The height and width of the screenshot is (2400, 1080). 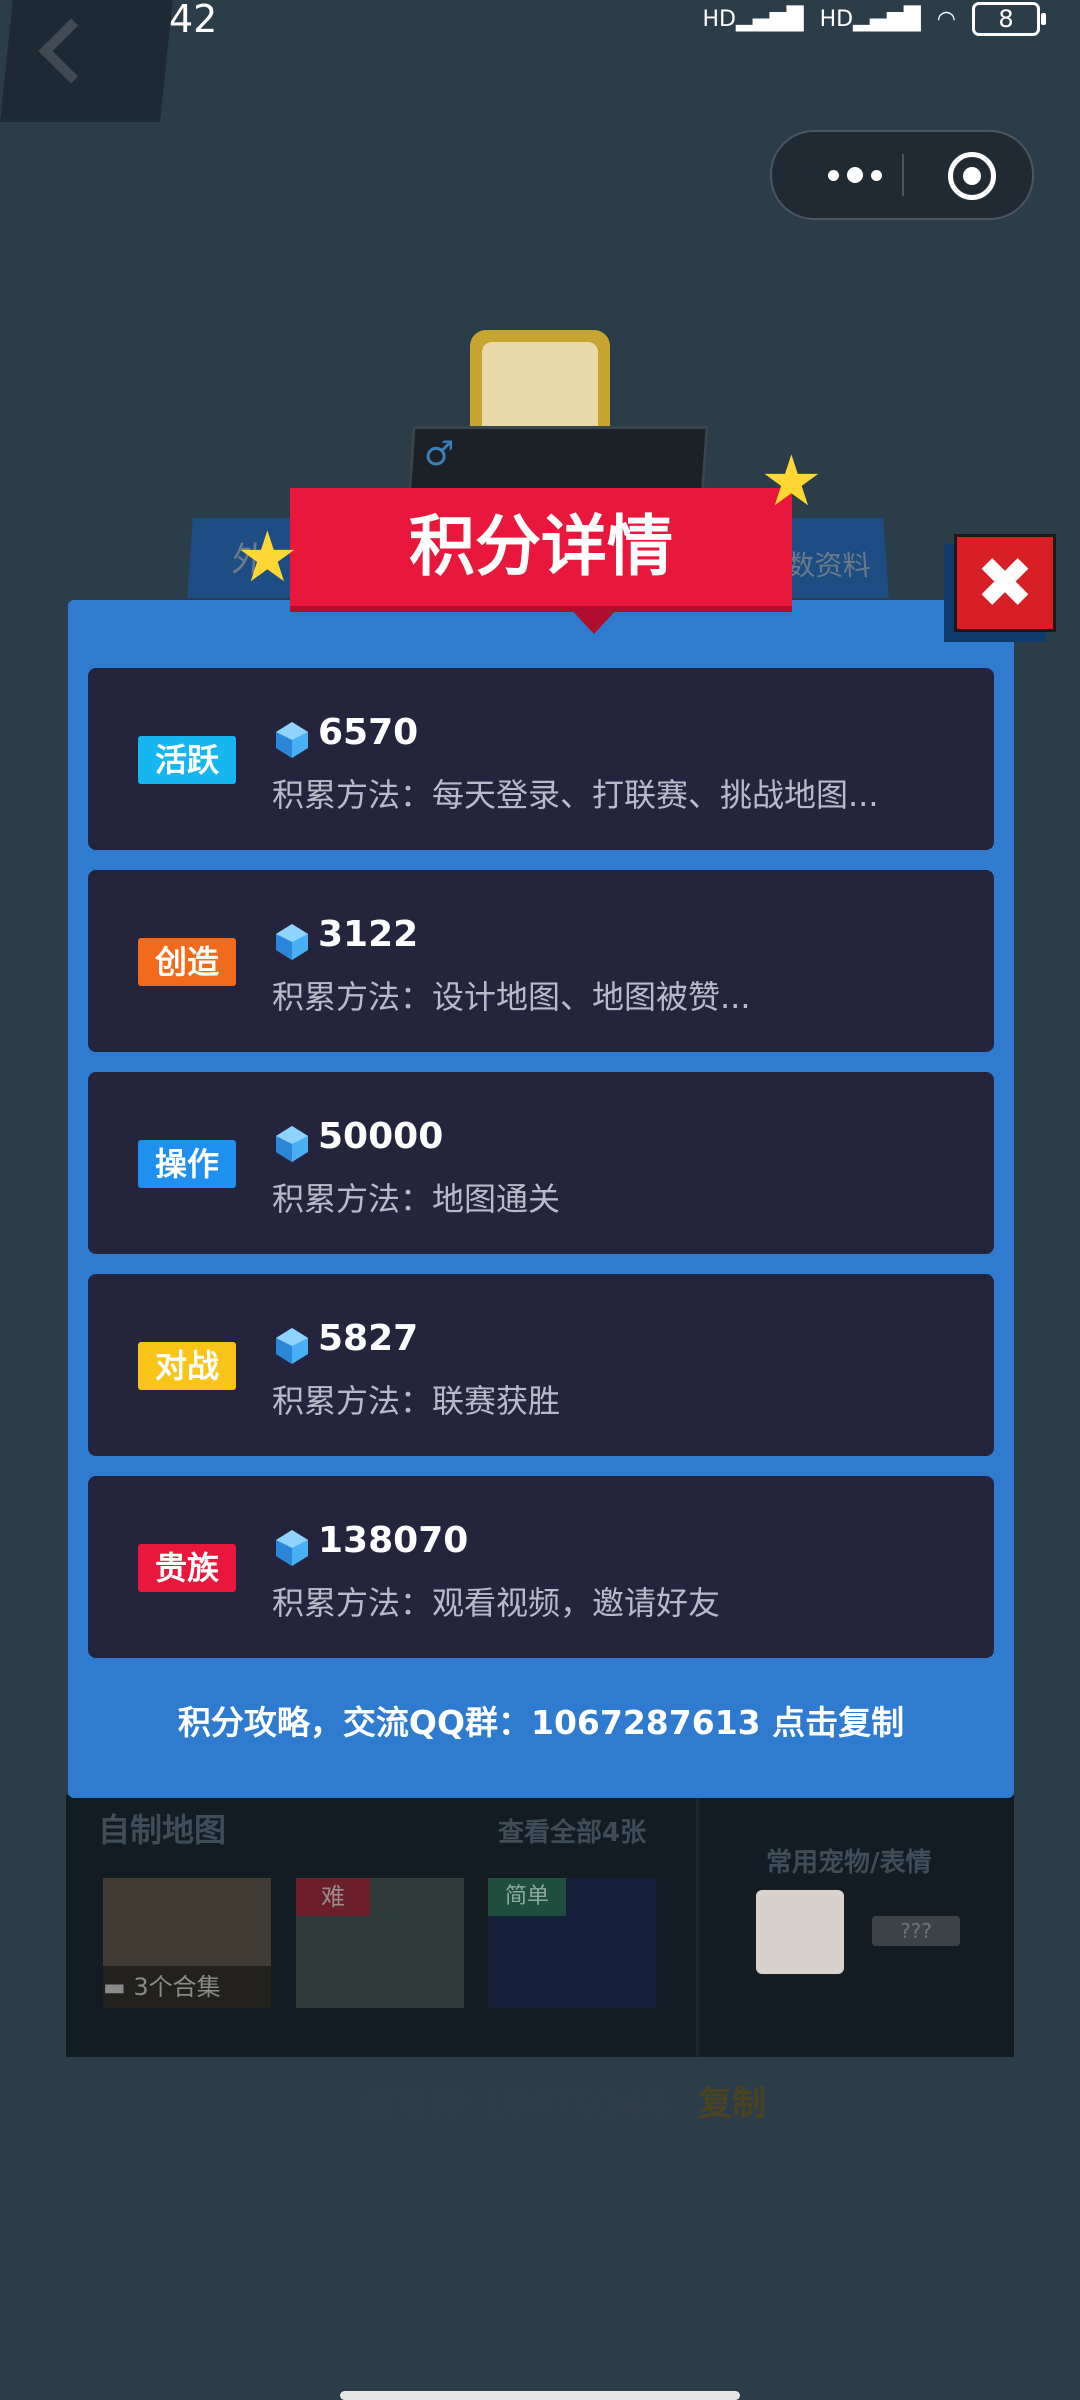 I want to click on signal-icon-2: HD▂▄▆█, so click(x=870, y=19).